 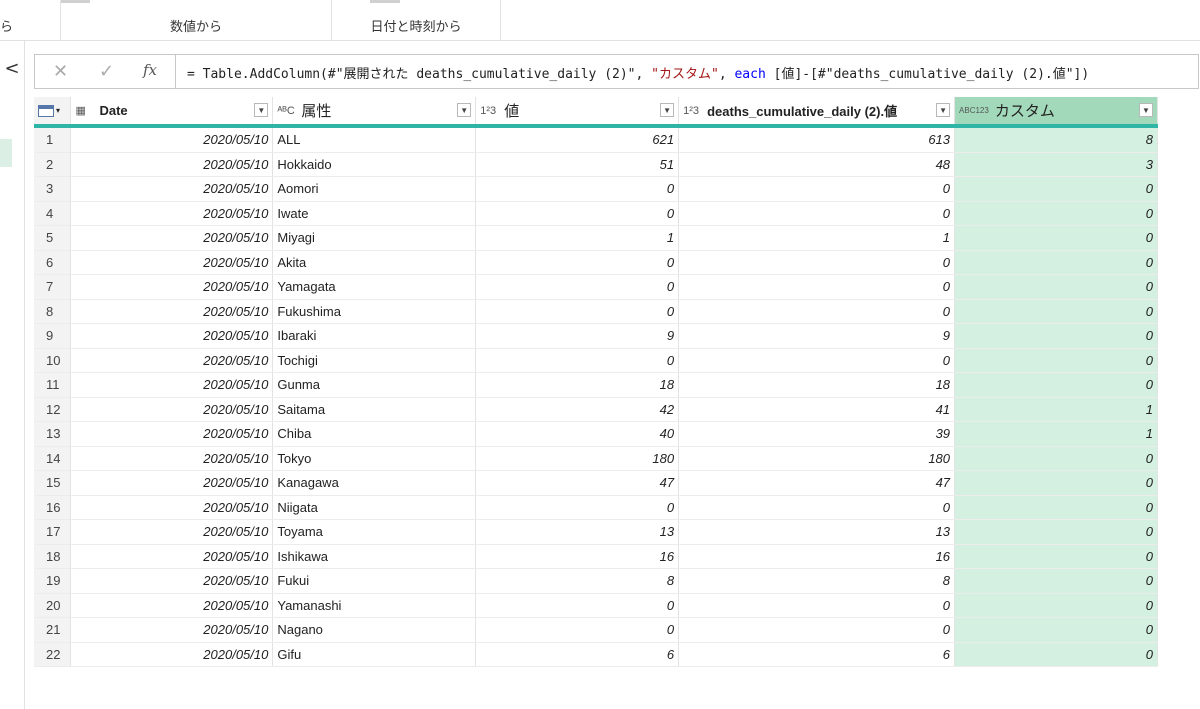 I want to click on cell-deaths-cumulative: 9, so click(x=817, y=336).